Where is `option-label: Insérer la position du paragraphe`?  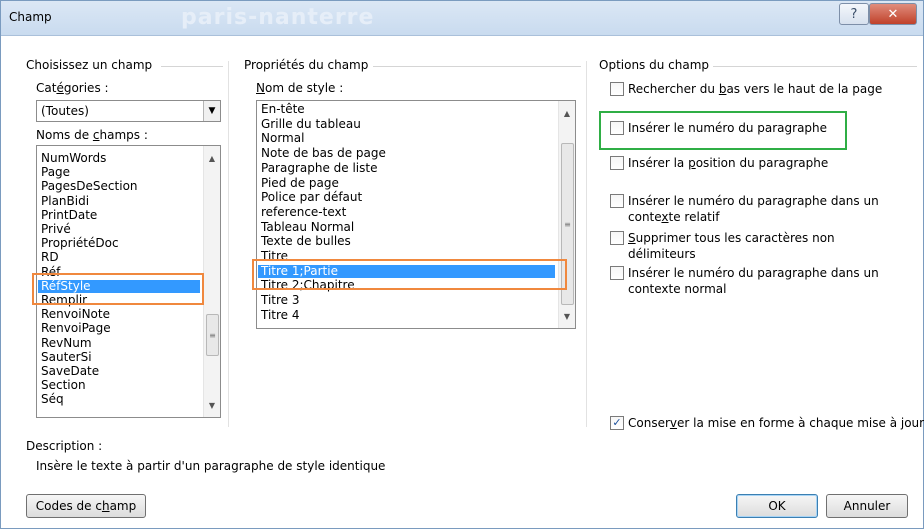
option-label: Insérer la position du paragraphe is located at coordinates (728, 163).